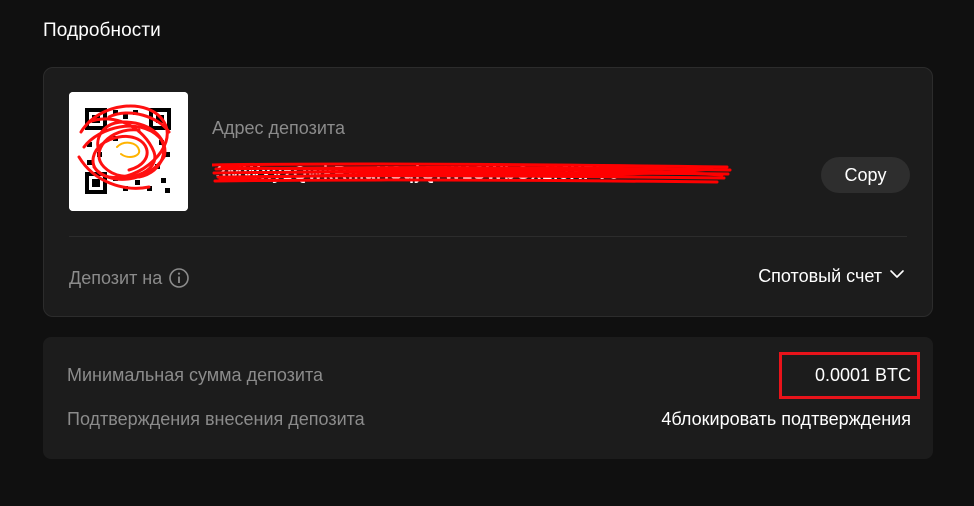 Image resolution: width=974 pixels, height=506 pixels. Describe the element at coordinates (786, 419) in the screenshot. I see `confirmations-value: 4блокировать подтверждения` at that location.